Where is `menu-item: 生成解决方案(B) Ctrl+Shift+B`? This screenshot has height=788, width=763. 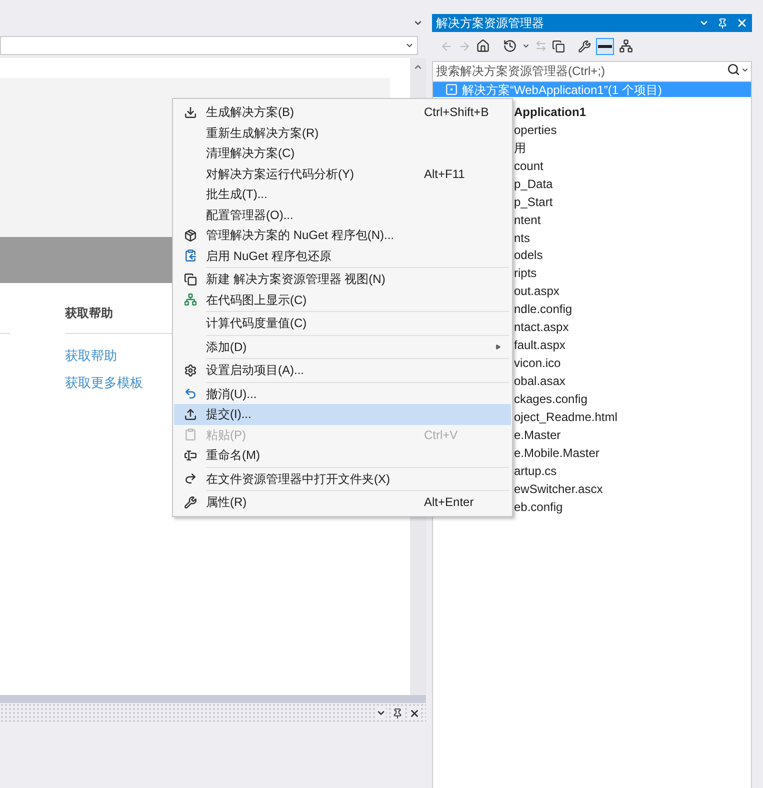 menu-item: 生成解决方案(B) Ctrl+Shift+B is located at coordinates (342, 112).